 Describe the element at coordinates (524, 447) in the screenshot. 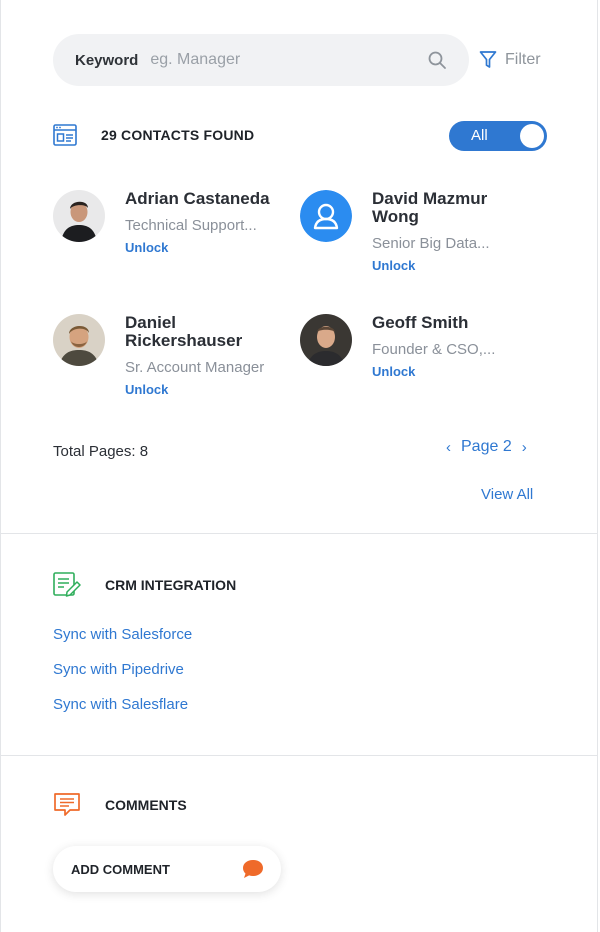

I see `chevron-right-icon: ›` at that location.